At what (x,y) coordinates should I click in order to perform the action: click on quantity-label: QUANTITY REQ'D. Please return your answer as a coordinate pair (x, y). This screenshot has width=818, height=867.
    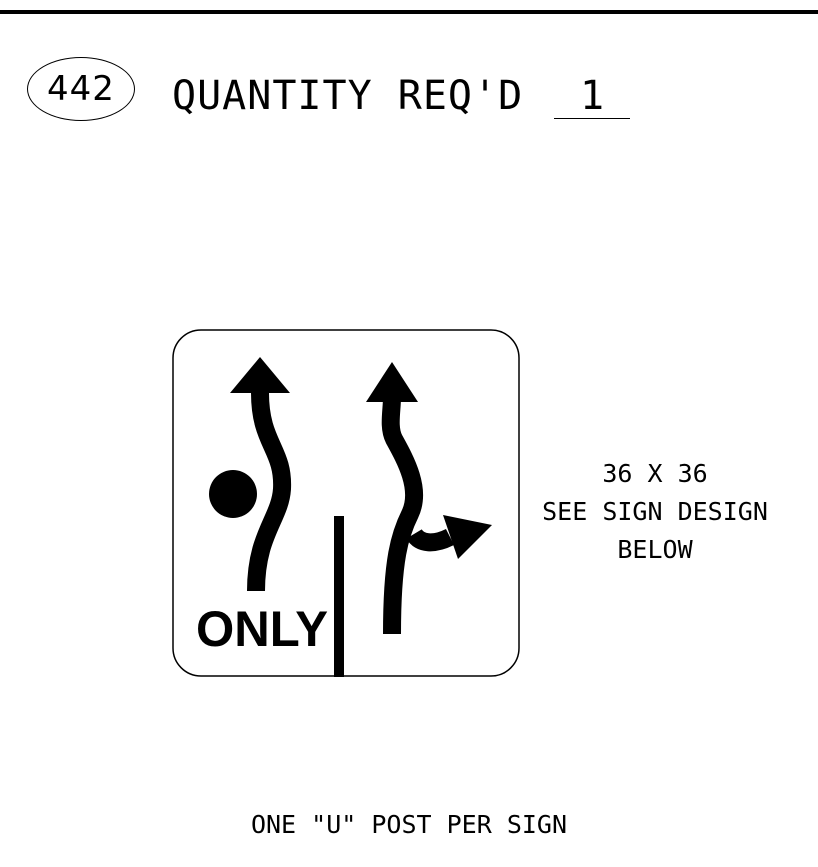
    Looking at the image, I should click on (348, 96).